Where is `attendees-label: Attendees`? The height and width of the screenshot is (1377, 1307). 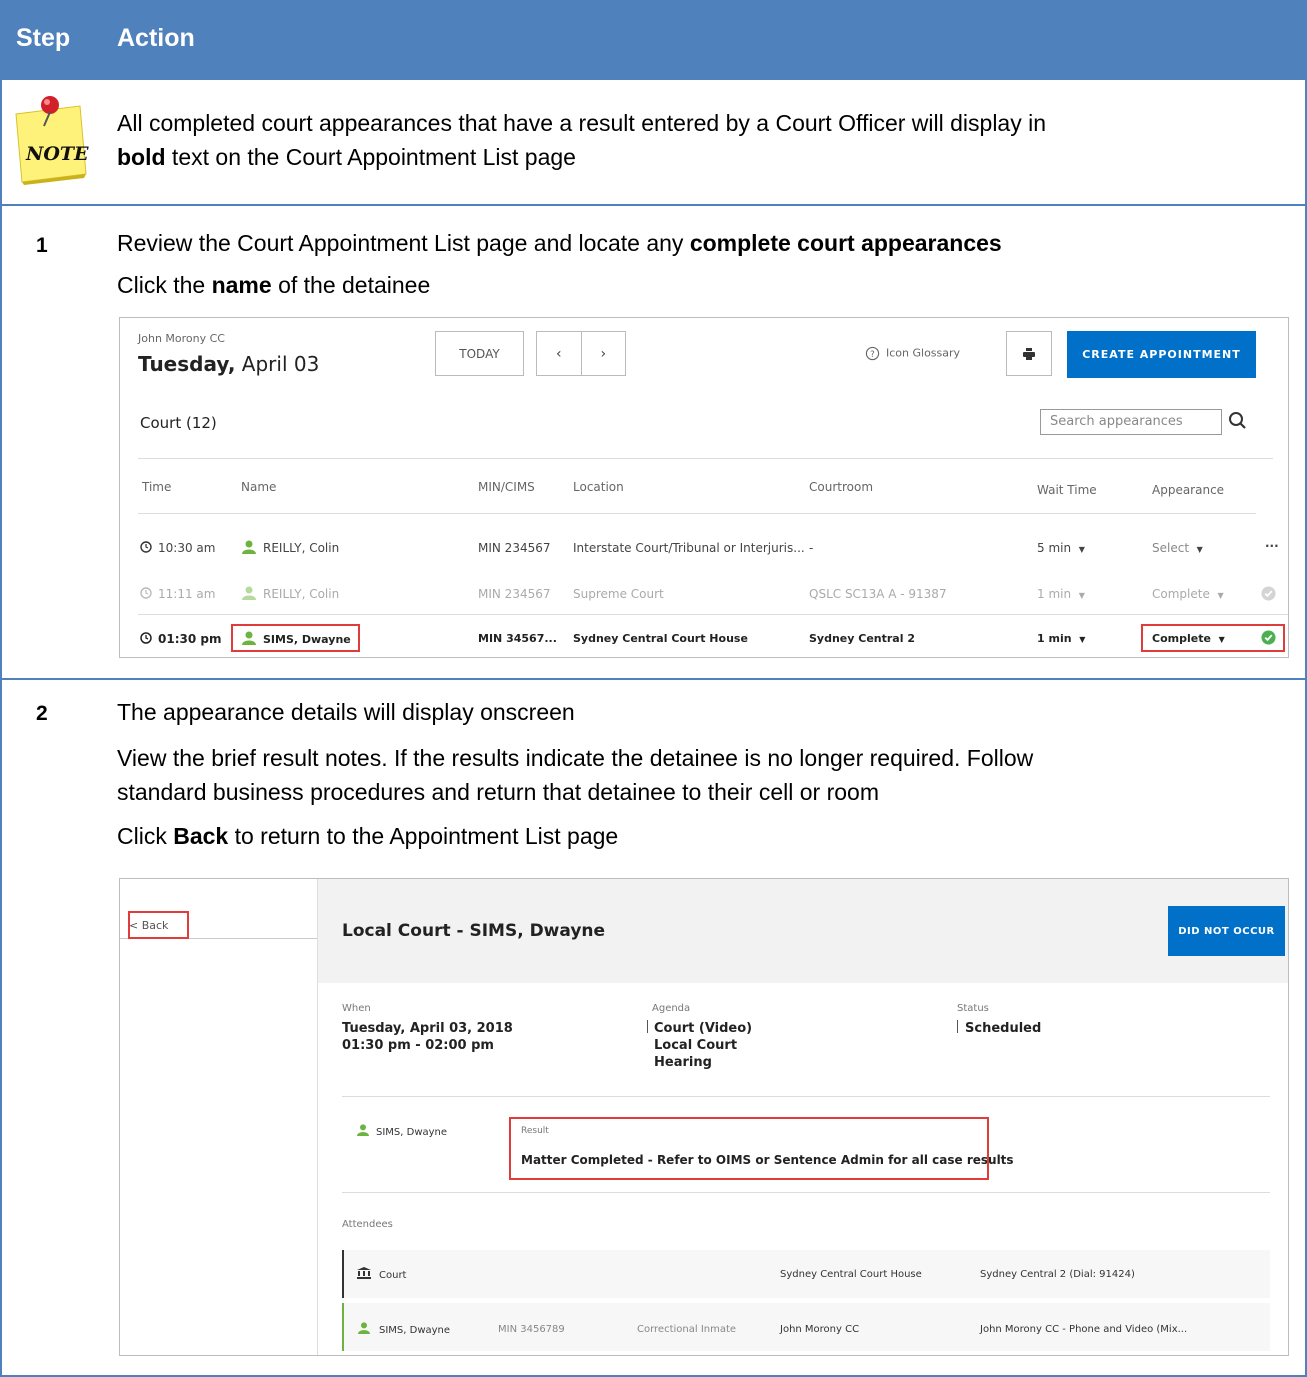 attendees-label: Attendees is located at coordinates (367, 1224).